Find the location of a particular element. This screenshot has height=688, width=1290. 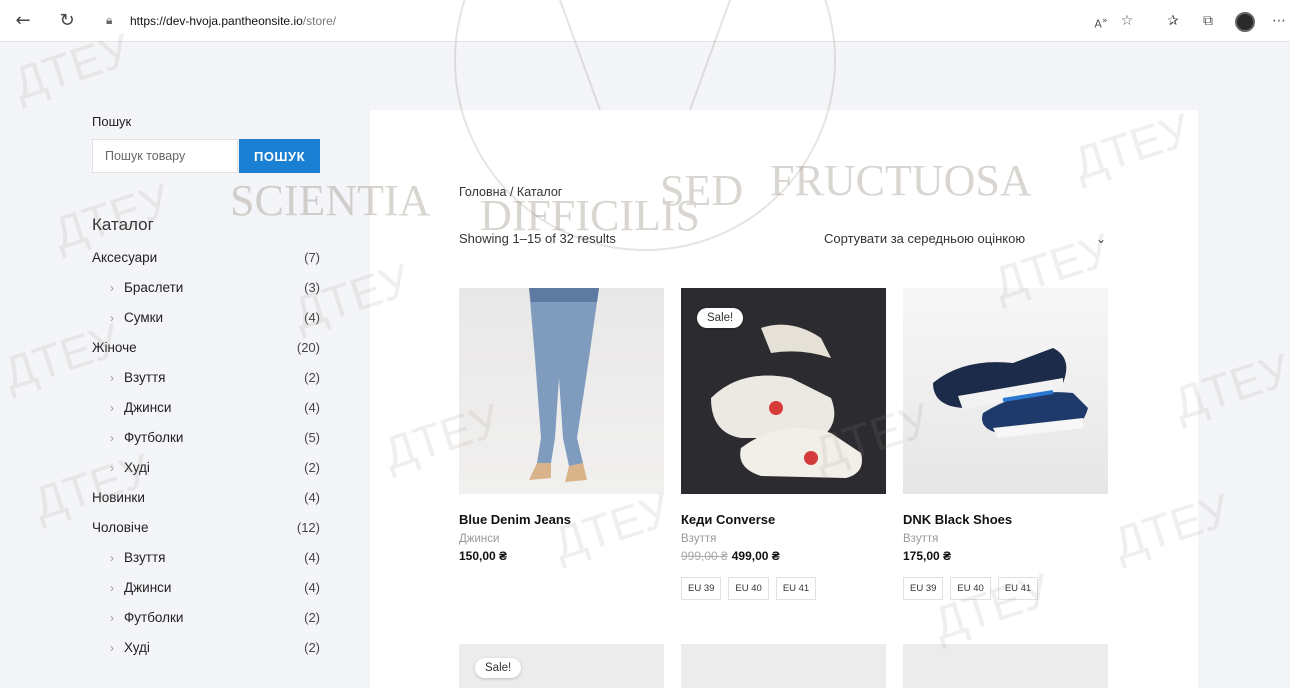

catalog-item-label: Новинки is located at coordinates (118, 497).